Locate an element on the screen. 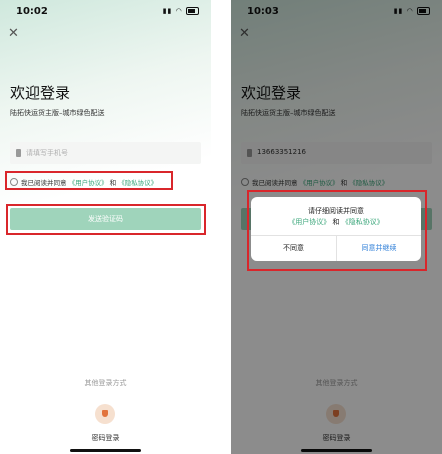  phone-input: 请填写手机号 is located at coordinates (105, 153).